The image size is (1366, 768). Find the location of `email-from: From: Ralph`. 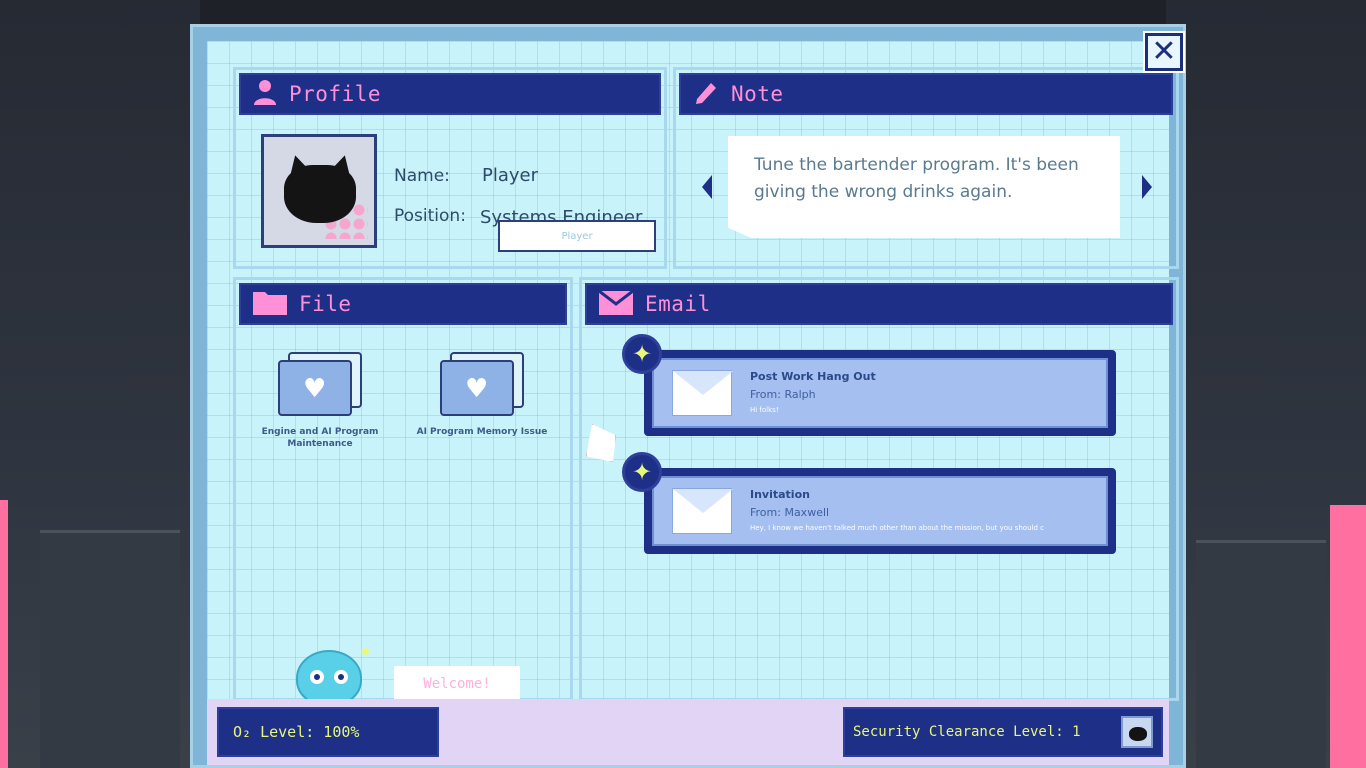

email-from: From: Ralph is located at coordinates (783, 394).